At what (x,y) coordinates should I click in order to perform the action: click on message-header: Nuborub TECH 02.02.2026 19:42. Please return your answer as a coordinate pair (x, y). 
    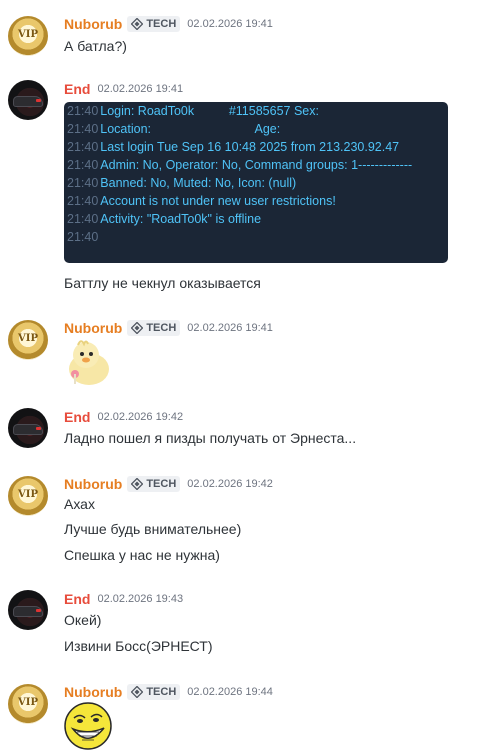
    Looking at the image, I should click on (168, 484).